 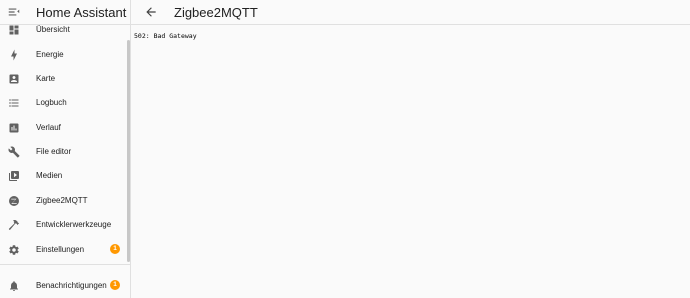 What do you see at coordinates (14, 12) in the screenshot?
I see `menu-collapse-icon` at bounding box center [14, 12].